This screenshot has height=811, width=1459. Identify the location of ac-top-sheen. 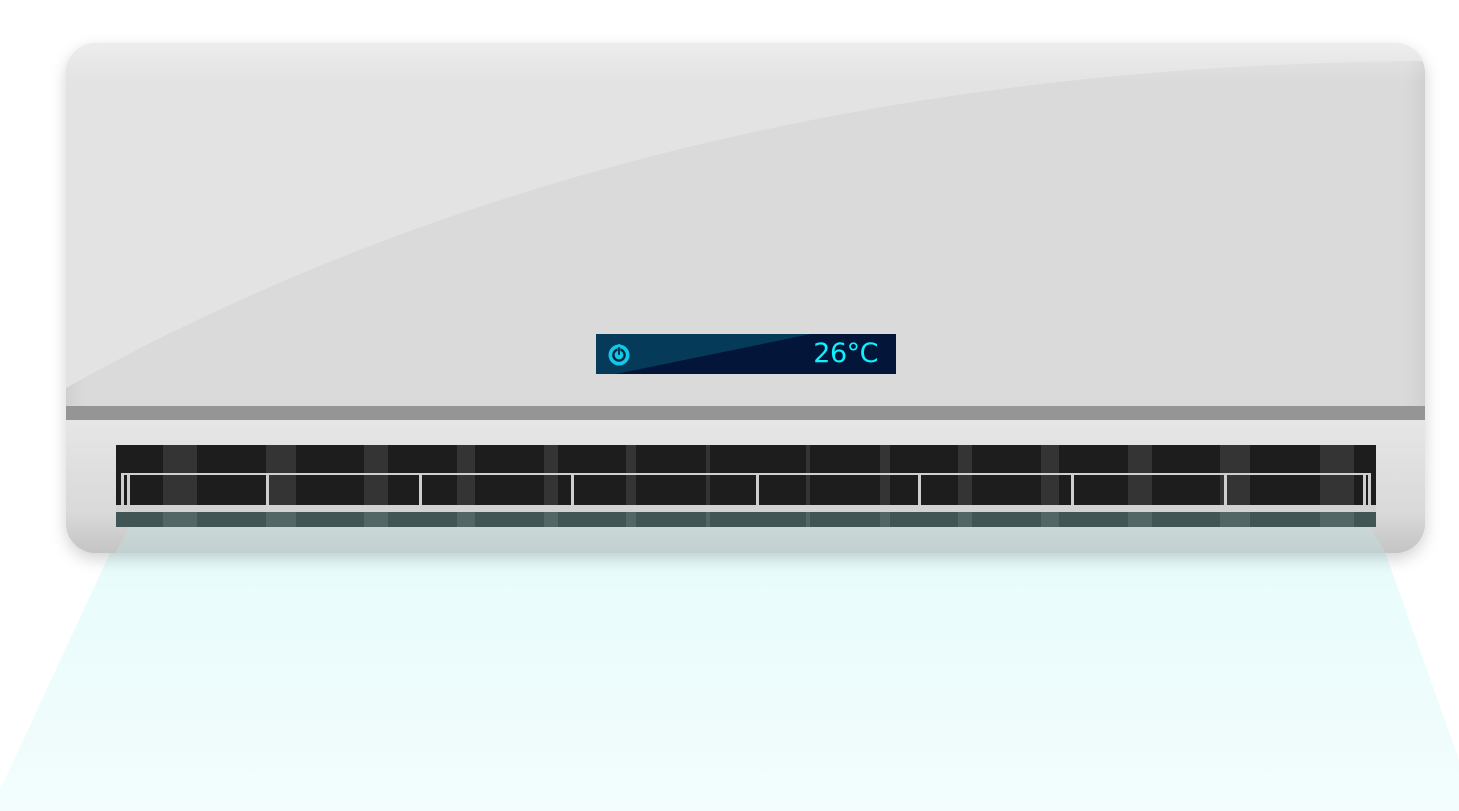
(745, 63).